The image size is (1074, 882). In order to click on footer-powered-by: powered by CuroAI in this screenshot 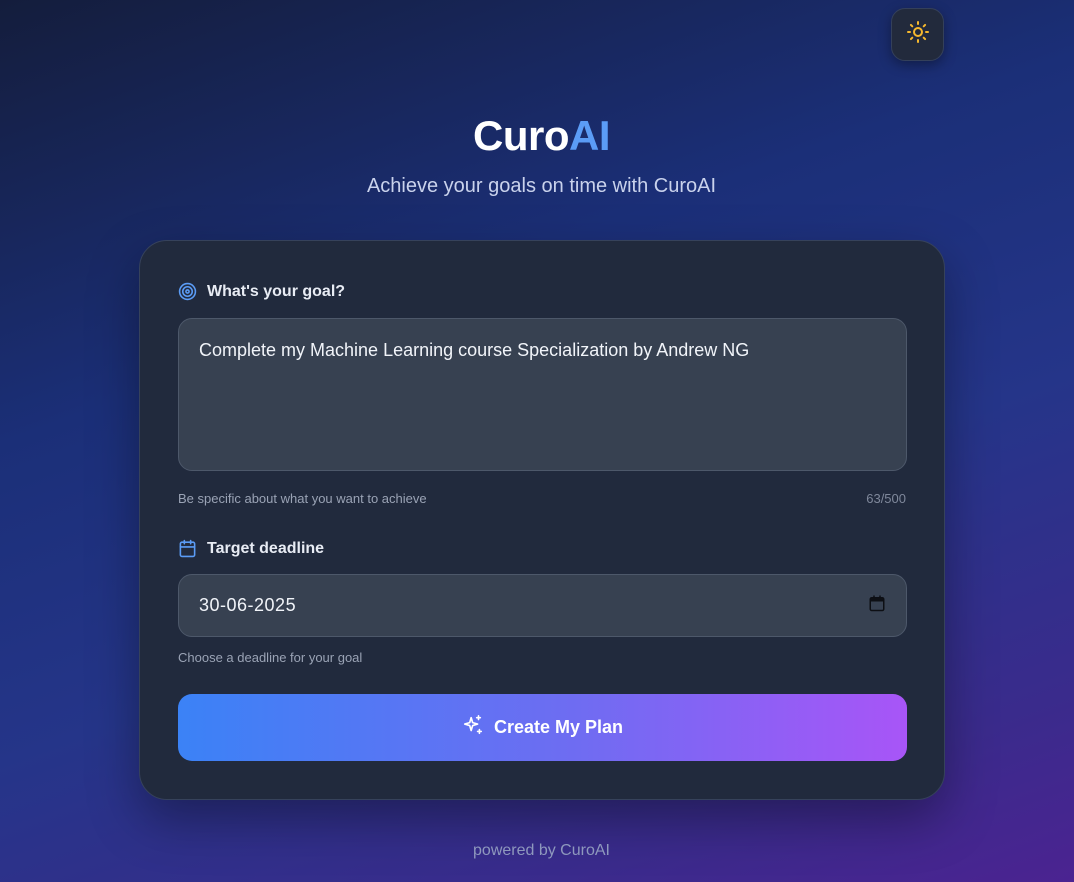, I will do `click(541, 850)`.